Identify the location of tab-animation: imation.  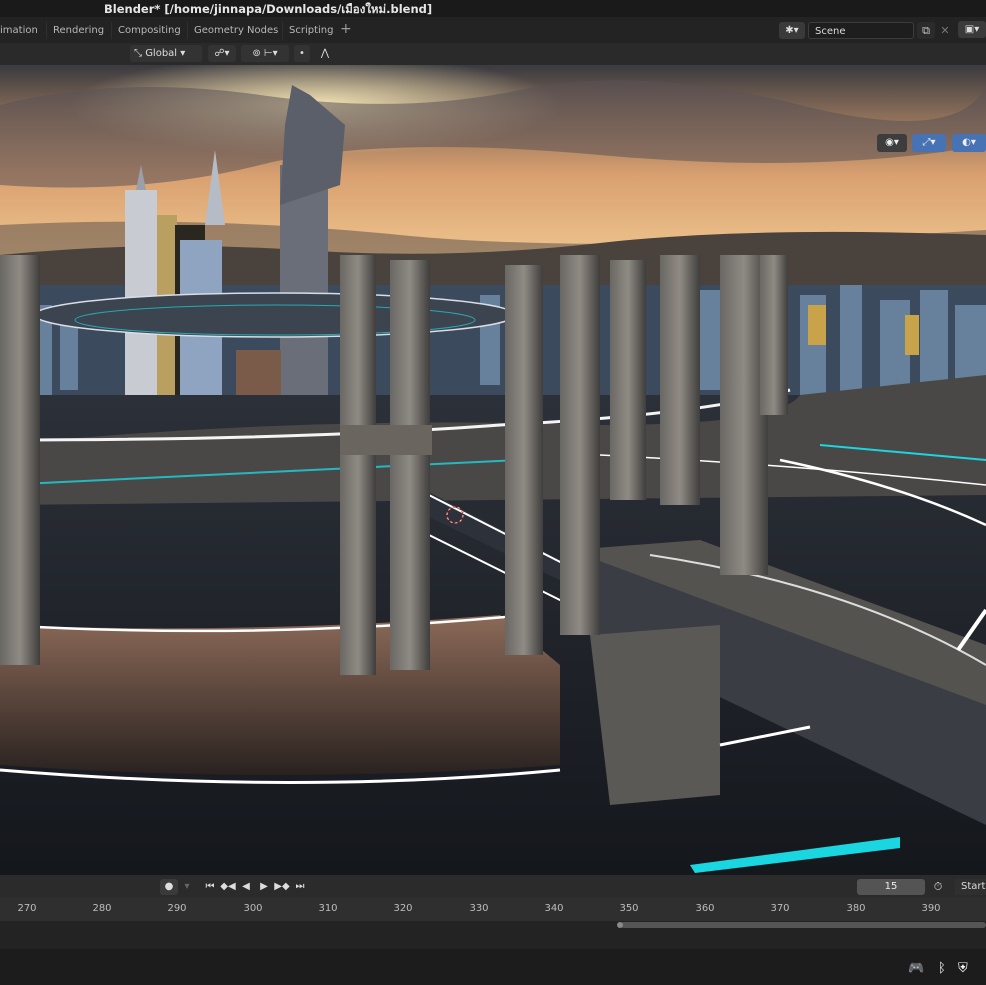
(22, 30).